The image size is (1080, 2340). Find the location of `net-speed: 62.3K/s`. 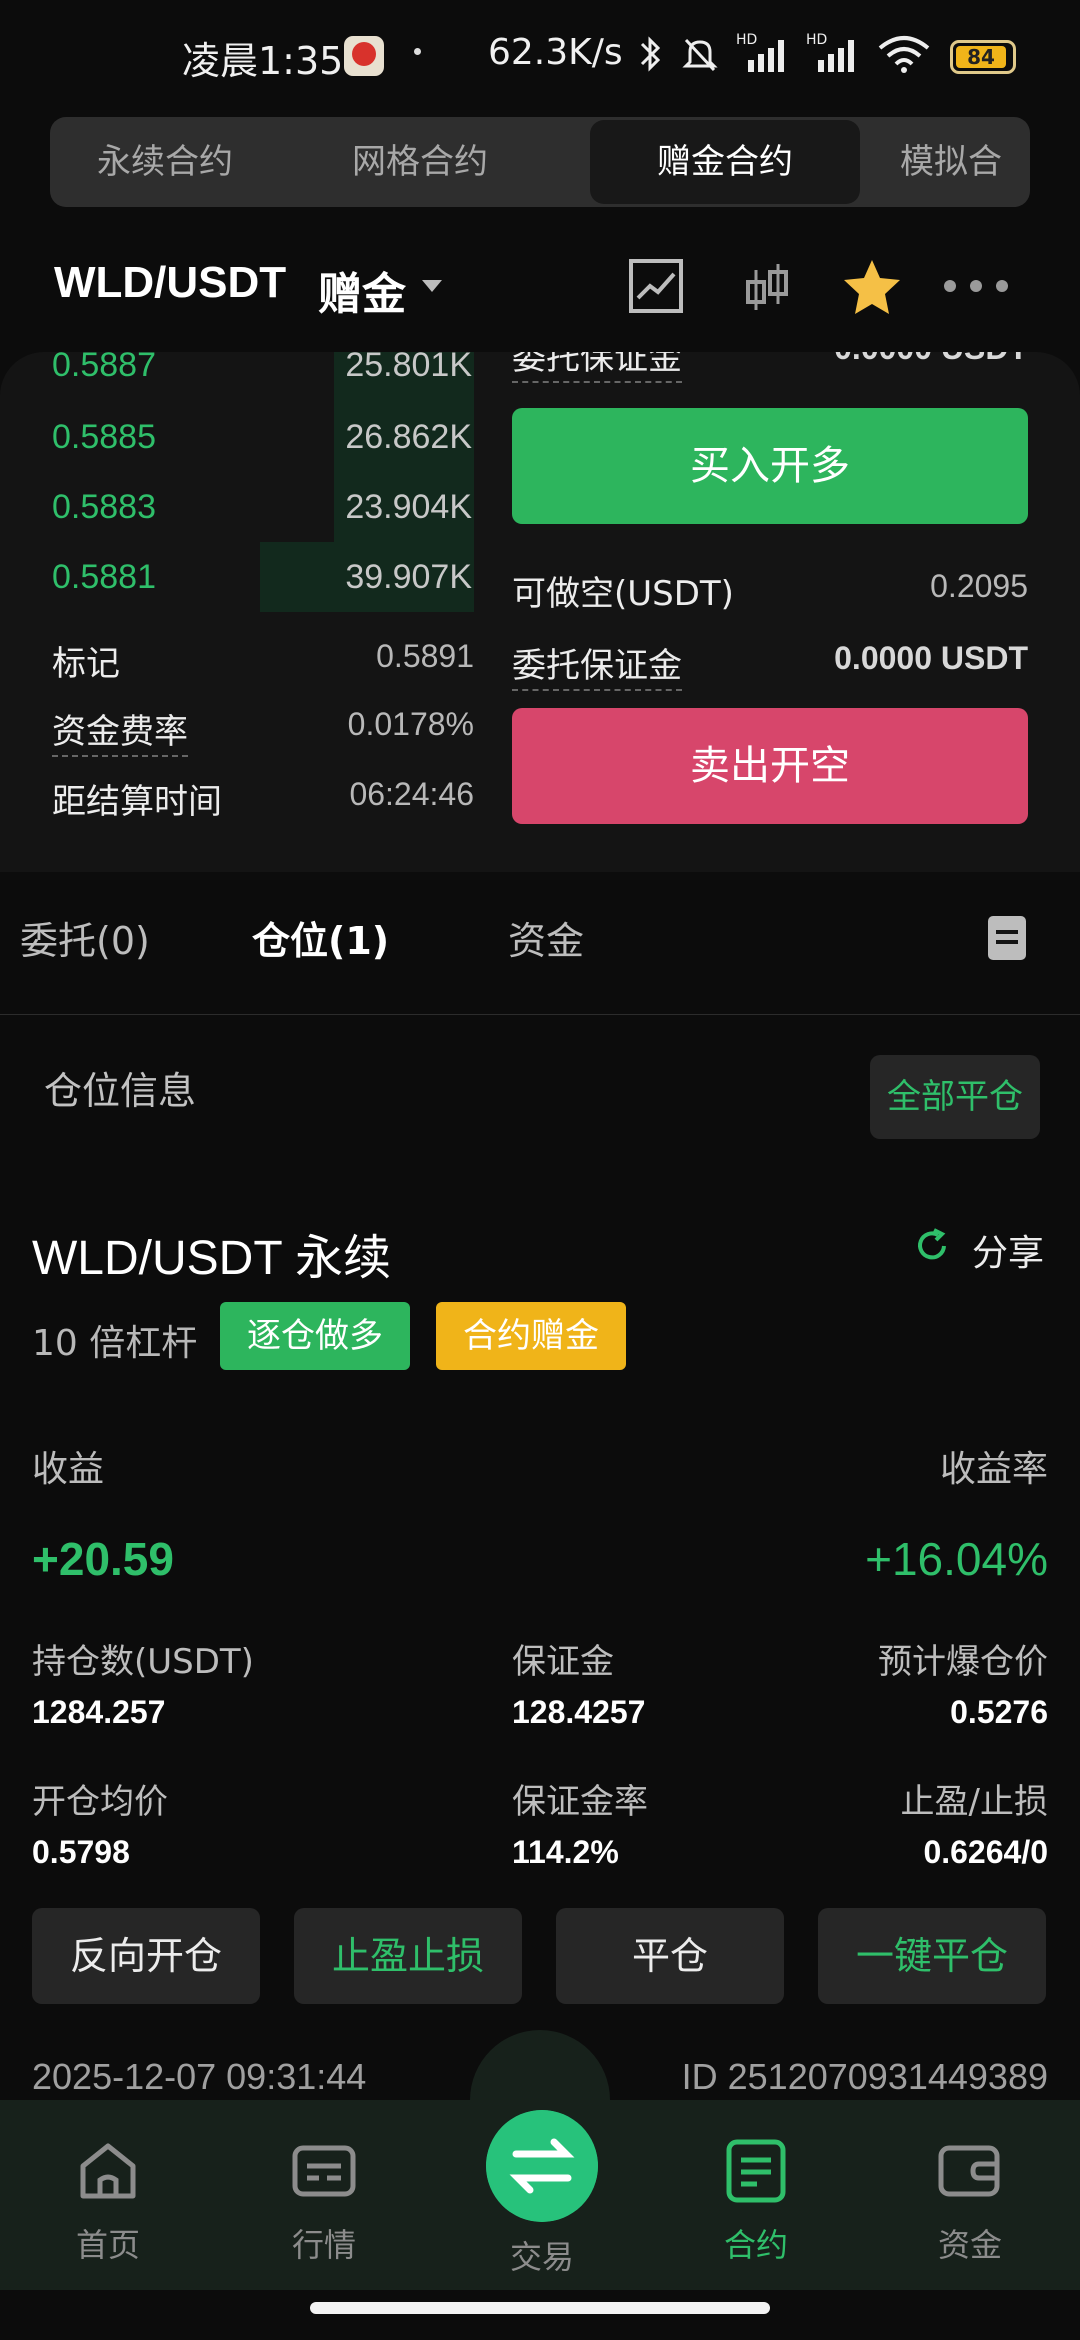

net-speed: 62.3K/s is located at coordinates (555, 52).